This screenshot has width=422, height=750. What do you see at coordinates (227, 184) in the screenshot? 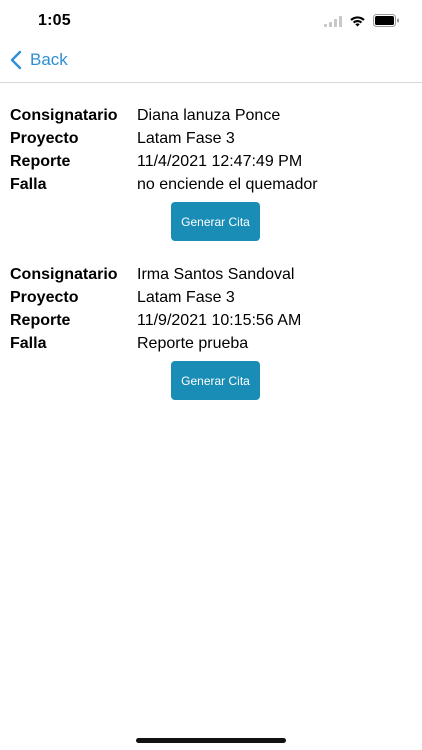
I see `falla-value: no enciende el quemador` at bounding box center [227, 184].